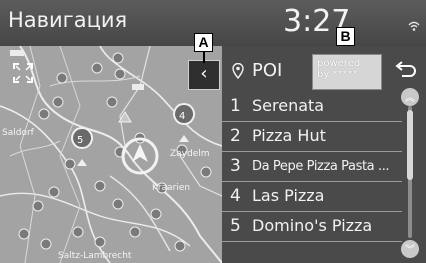  What do you see at coordinates (405, 70) in the screenshot?
I see `back-arrow-icon` at bounding box center [405, 70].